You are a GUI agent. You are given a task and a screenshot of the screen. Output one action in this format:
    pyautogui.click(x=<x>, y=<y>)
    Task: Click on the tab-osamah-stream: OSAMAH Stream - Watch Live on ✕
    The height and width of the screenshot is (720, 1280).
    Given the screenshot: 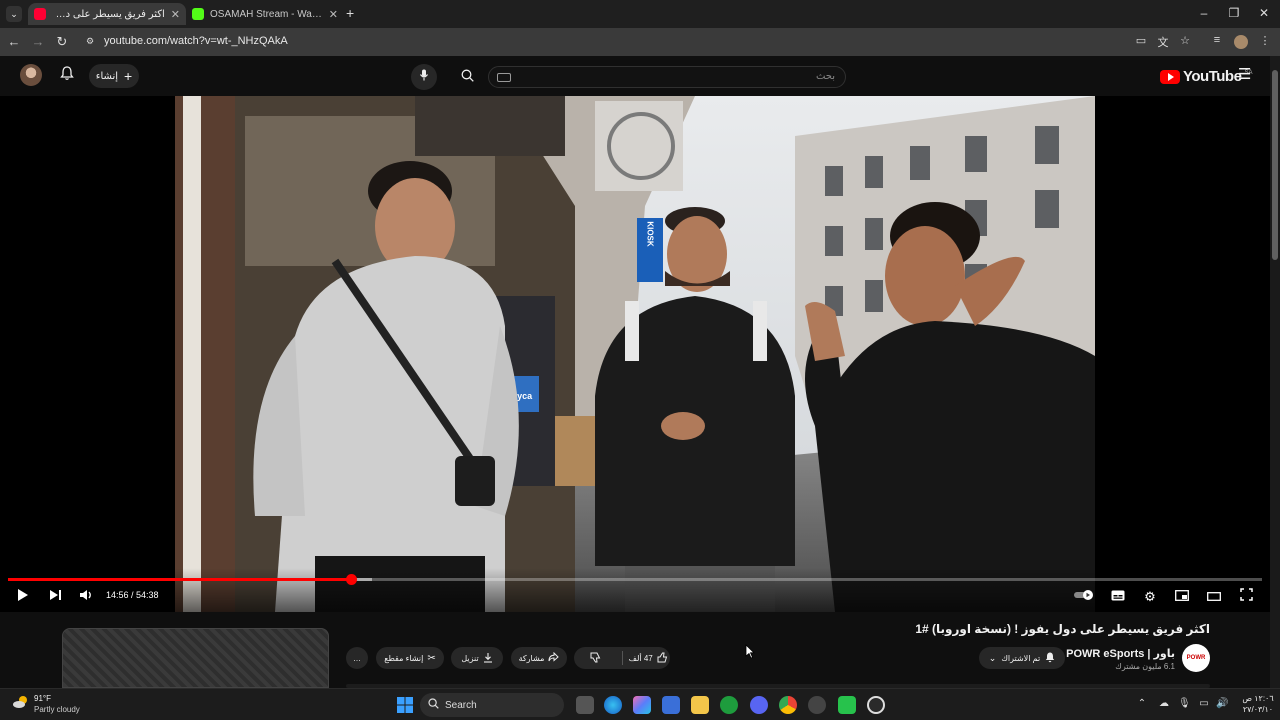 What is the action you would take?
    pyautogui.click(x=265, y=14)
    